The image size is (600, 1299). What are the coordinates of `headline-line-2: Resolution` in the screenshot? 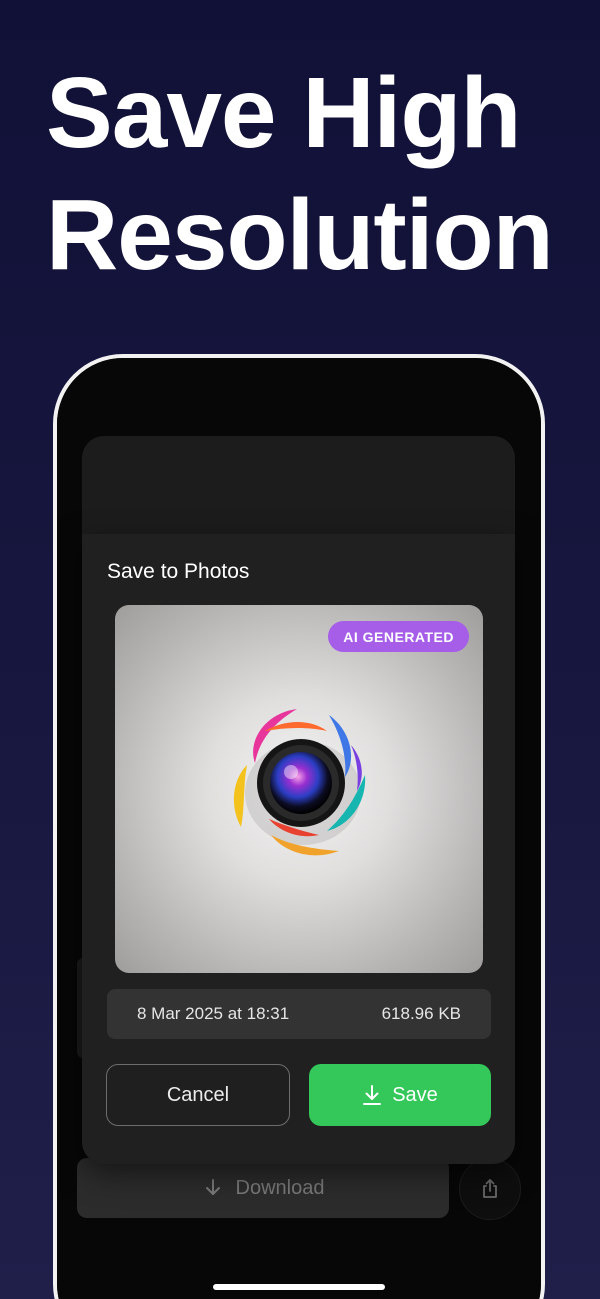 It's located at (300, 235).